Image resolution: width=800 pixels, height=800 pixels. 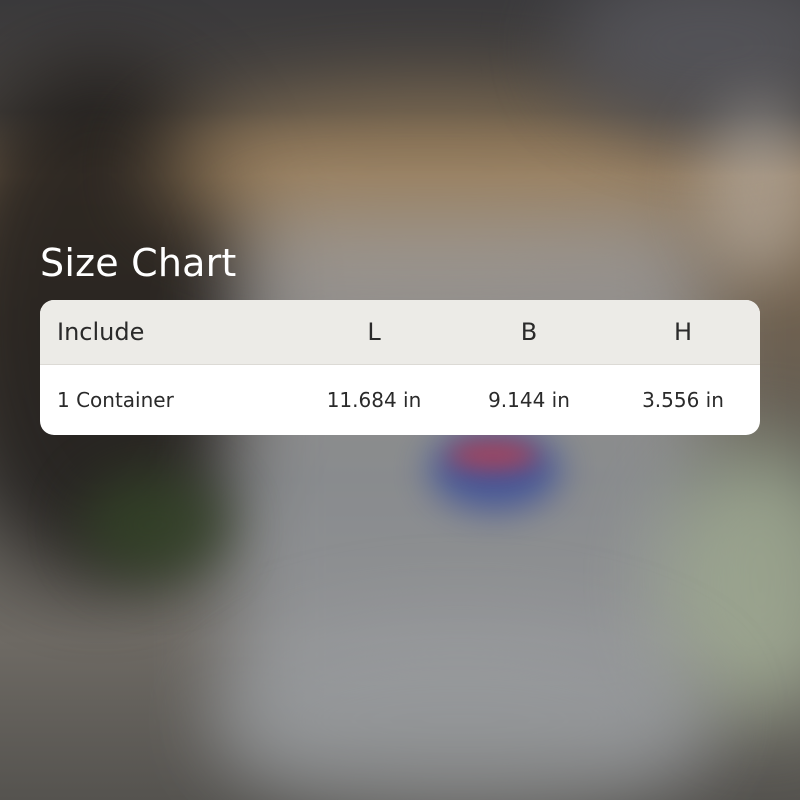 I want to click on header-breadth: B, so click(x=529, y=332).